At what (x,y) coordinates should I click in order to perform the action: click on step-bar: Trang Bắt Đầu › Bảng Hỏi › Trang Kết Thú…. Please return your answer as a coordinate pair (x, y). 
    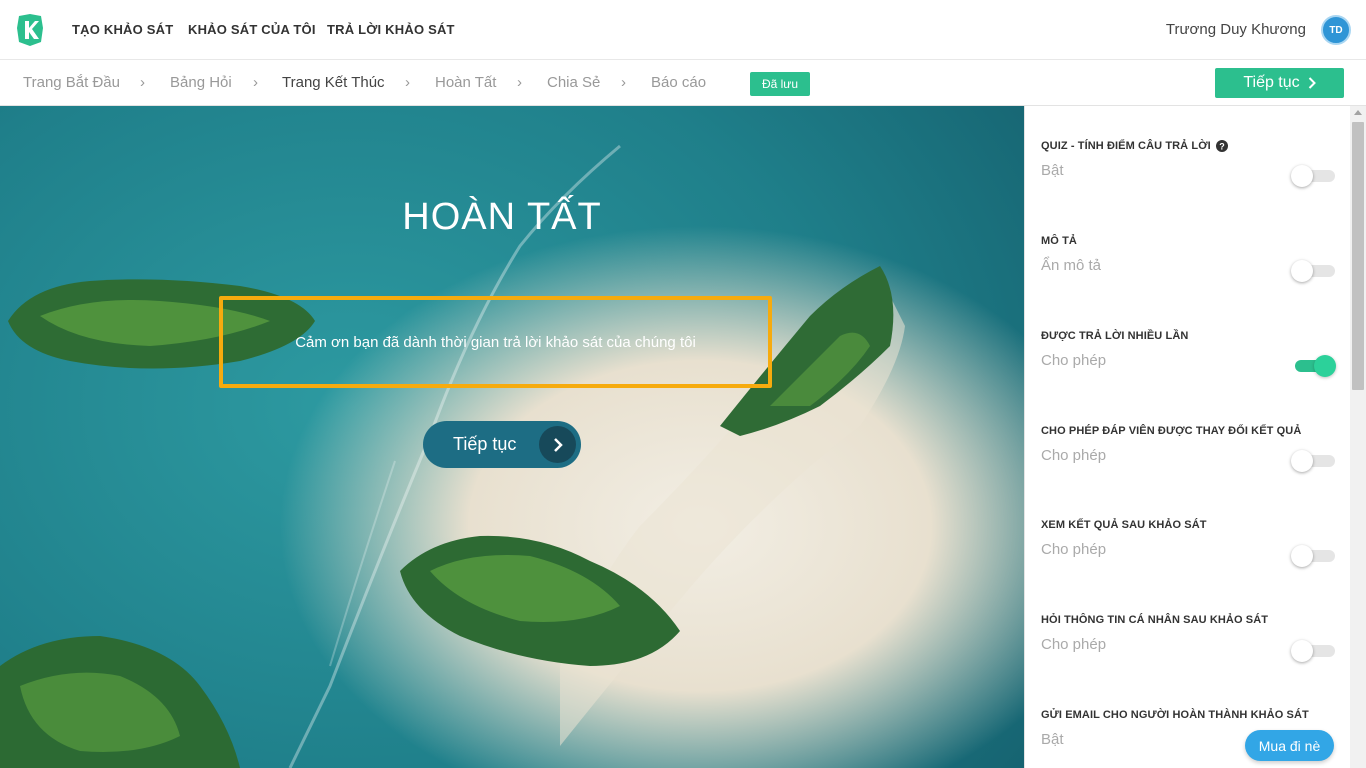
    Looking at the image, I should click on (683, 83).